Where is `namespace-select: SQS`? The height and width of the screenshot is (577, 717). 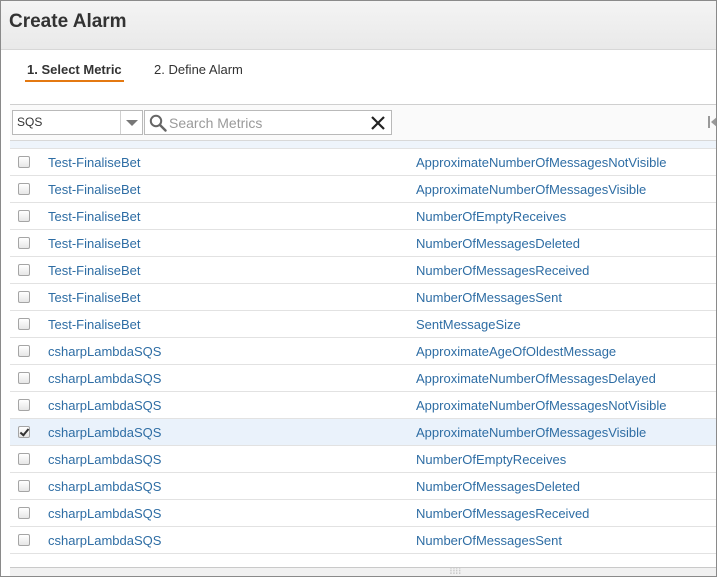 namespace-select: SQS is located at coordinates (77, 122).